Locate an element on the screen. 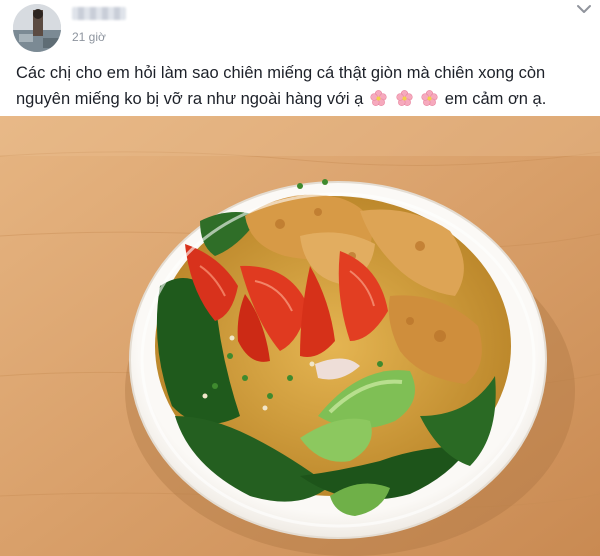 The height and width of the screenshot is (556, 600). emoji-row is located at coordinates (406, 99).